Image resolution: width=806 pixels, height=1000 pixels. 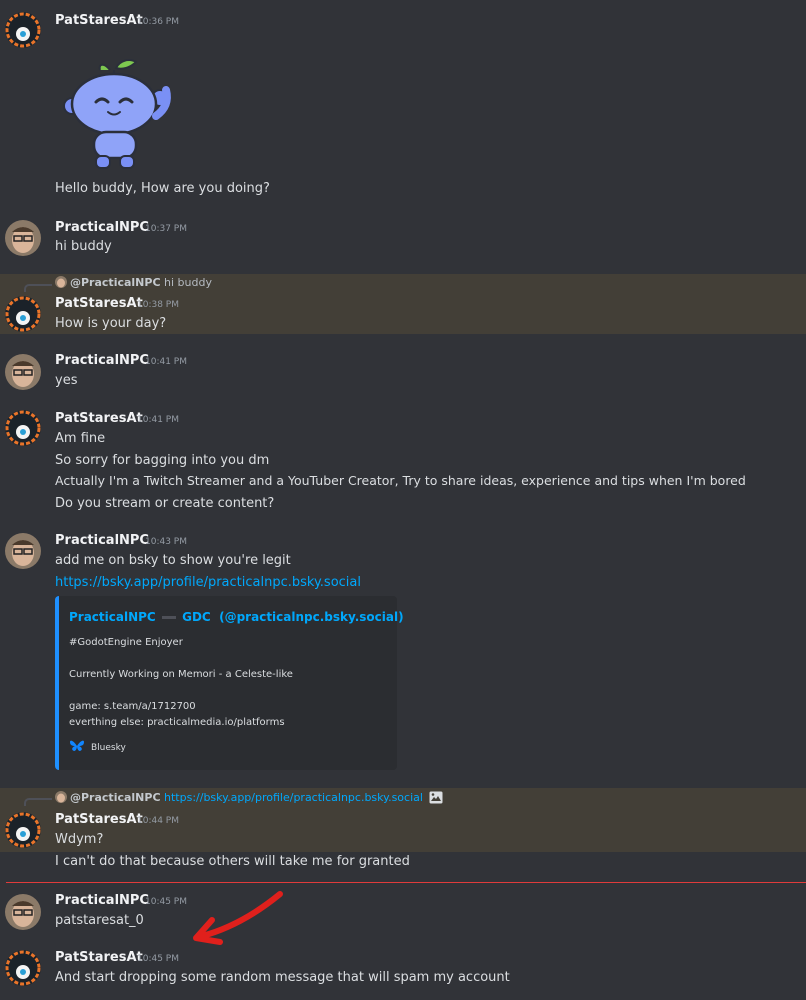 I want to click on timestamp: 10:44 PM, so click(x=158, y=821).